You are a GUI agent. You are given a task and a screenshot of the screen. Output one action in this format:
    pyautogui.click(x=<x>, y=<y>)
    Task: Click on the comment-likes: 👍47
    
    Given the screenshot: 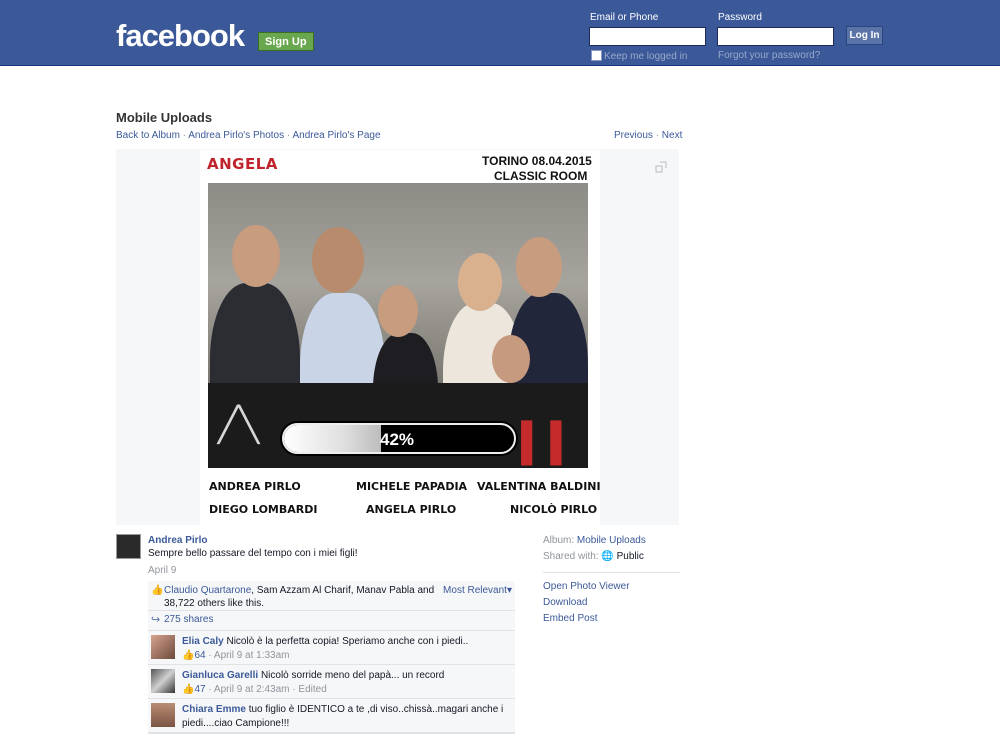 What is the action you would take?
    pyautogui.click(x=194, y=689)
    